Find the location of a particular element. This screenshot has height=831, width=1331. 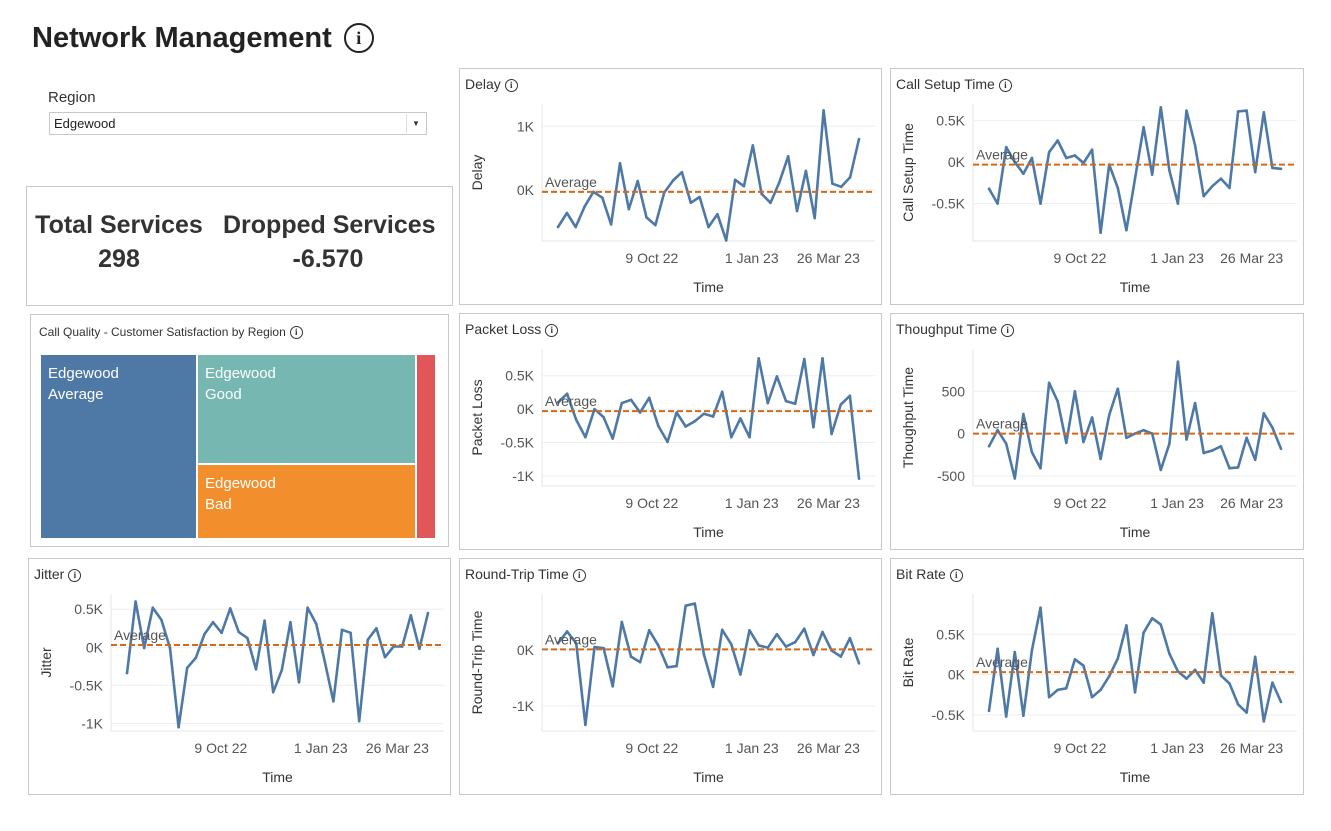

treemap-cell-good: Edgewood Good is located at coordinates (306, 409).